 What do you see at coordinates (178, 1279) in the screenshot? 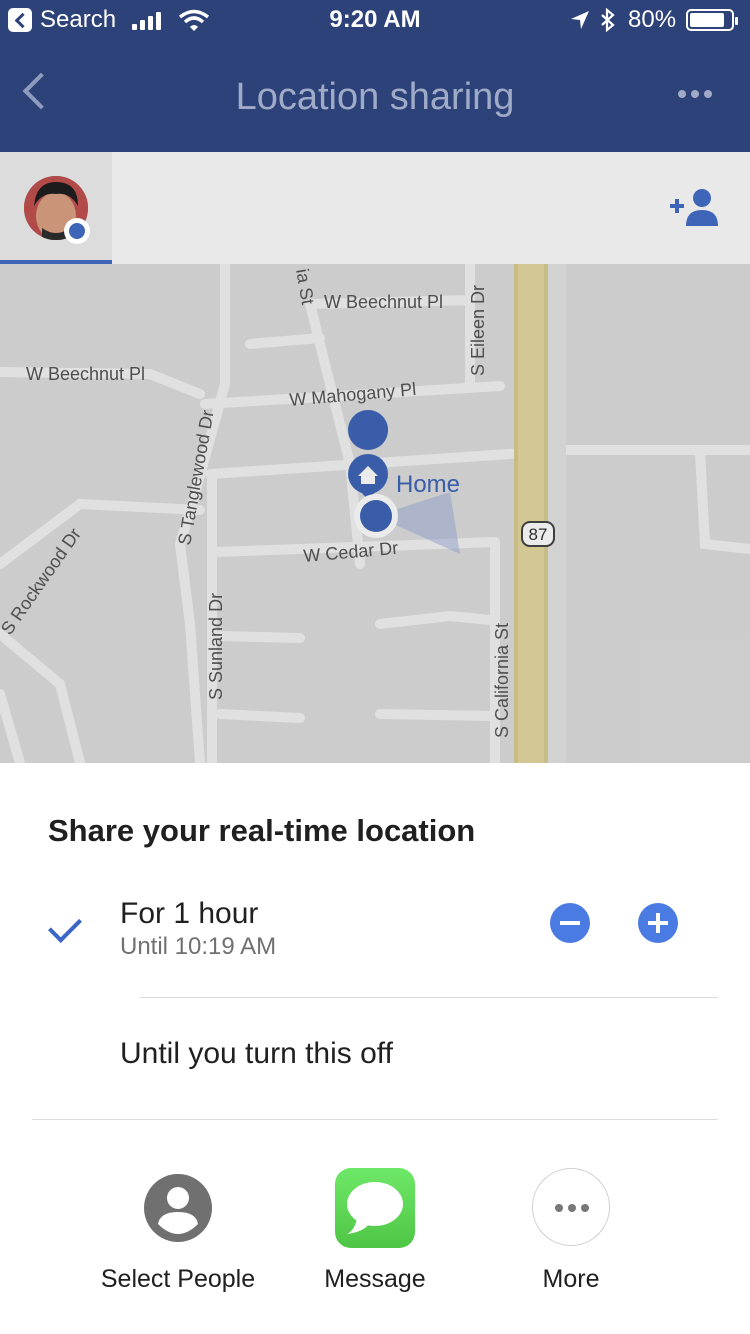
I see `select-people-label: Select People` at bounding box center [178, 1279].